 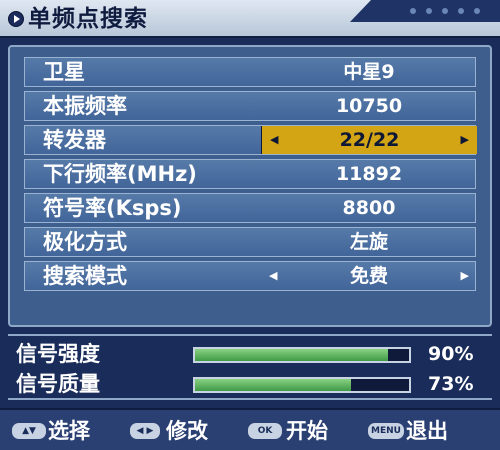 What do you see at coordinates (58, 354) in the screenshot?
I see `signal-strength-label: 信号强度` at bounding box center [58, 354].